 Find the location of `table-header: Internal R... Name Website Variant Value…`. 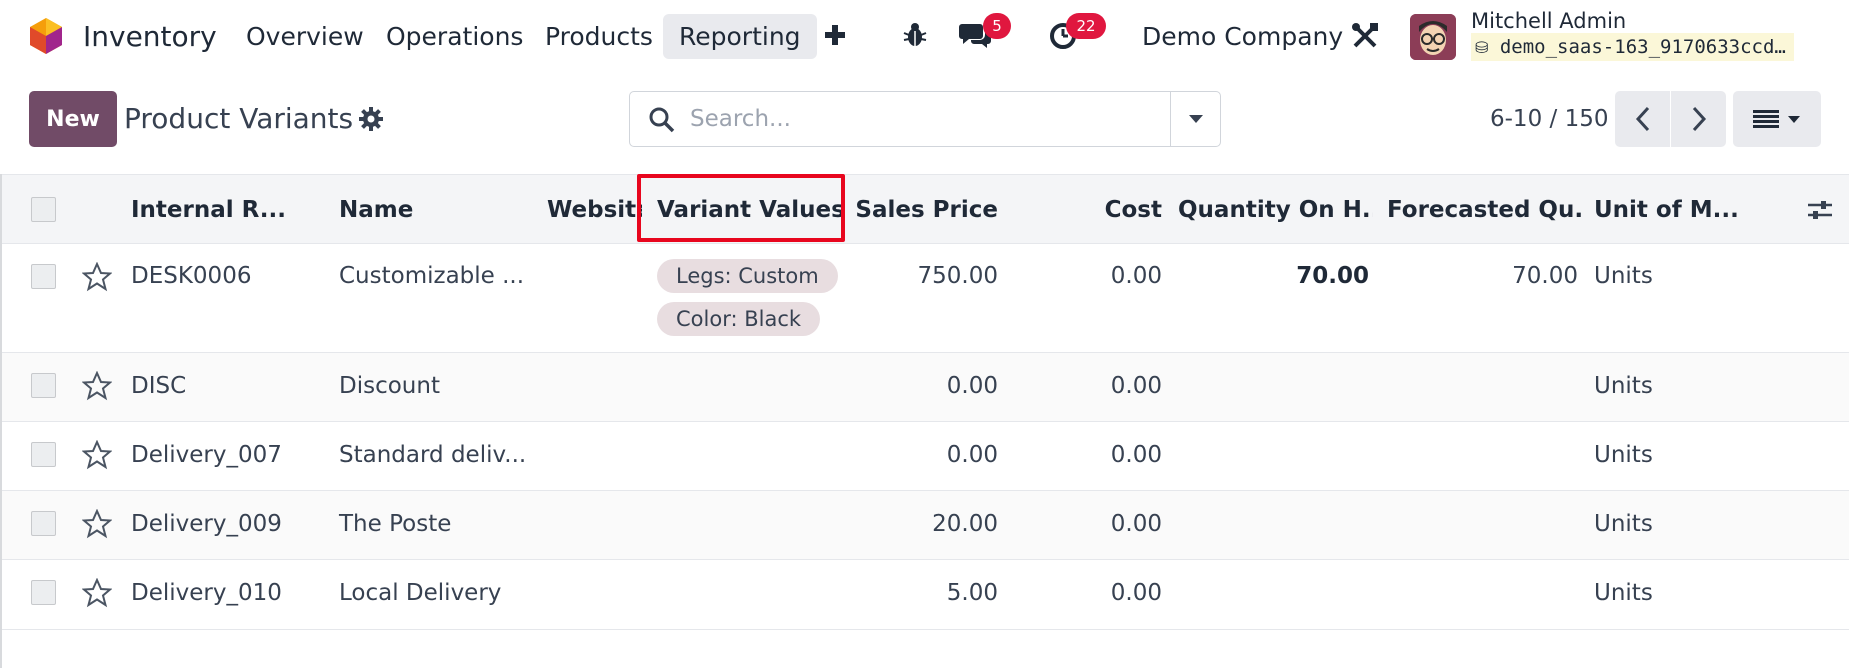

table-header: Internal R... Name Website Variant Value… is located at coordinates (925, 209).